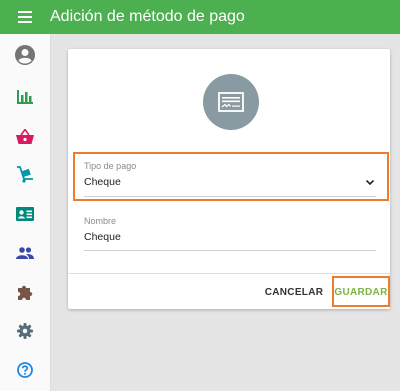  I want to click on account-circle-icon, so click(25, 55).